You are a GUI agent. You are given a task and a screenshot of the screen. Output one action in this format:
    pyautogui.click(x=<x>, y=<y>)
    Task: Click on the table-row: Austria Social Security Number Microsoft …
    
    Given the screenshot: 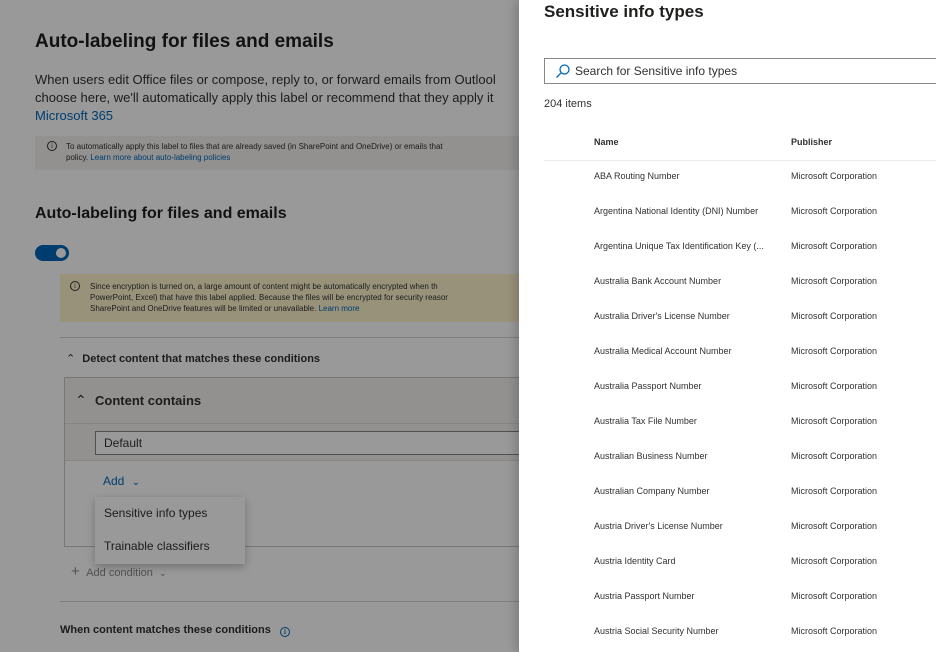 What is the action you would take?
    pyautogui.click(x=740, y=631)
    